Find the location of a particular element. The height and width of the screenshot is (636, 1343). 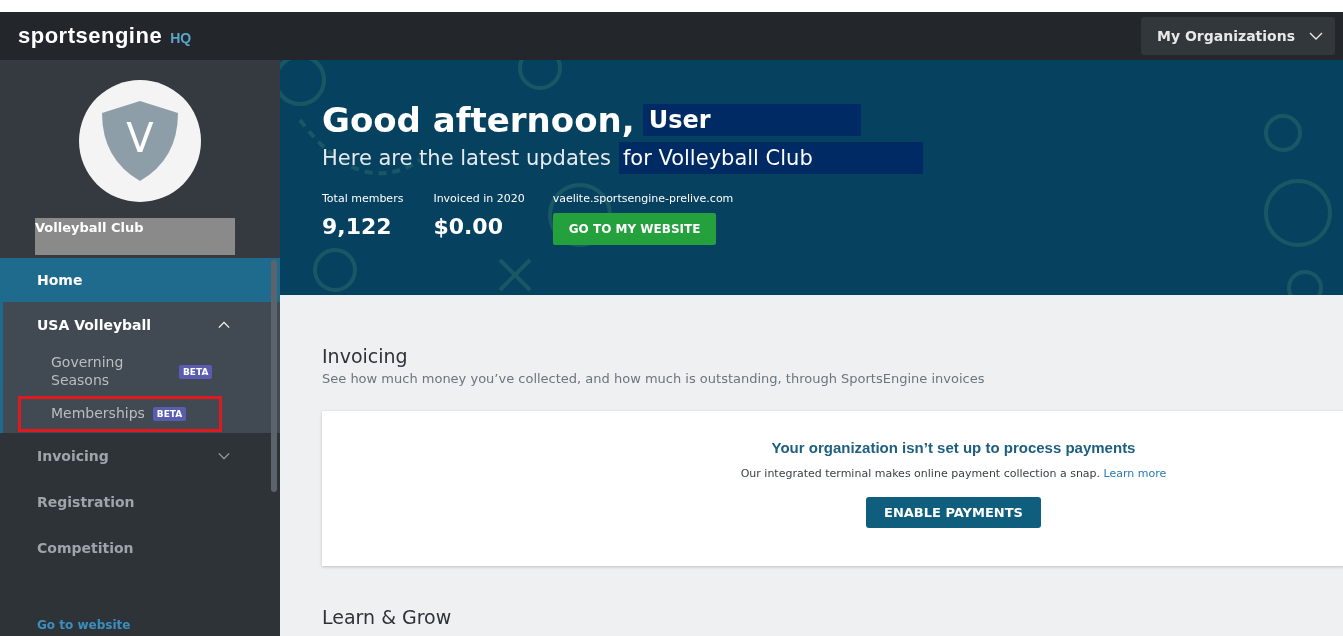

nav-item: Home is located at coordinates (140, 280).